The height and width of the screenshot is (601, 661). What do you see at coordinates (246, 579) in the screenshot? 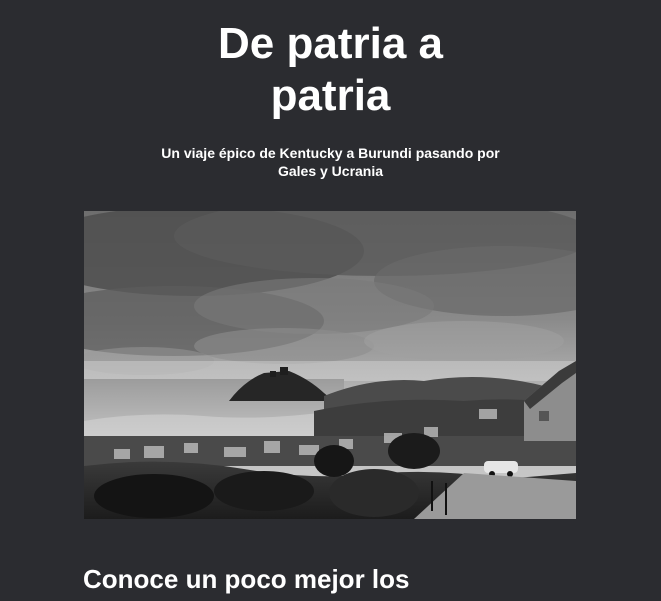
I see `section-heading: Conoce un poco mejor los` at bounding box center [246, 579].